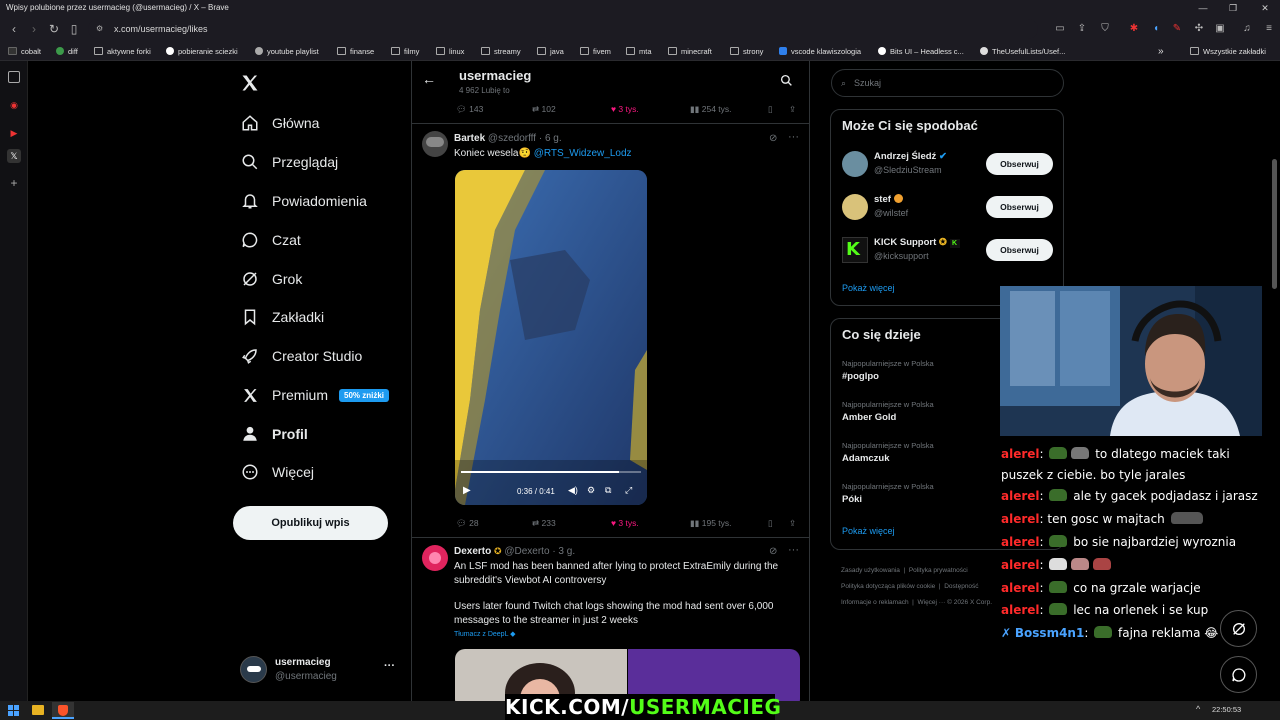  Describe the element at coordinates (1161, 52) in the screenshot. I see `bookmarks-overflow-icon: »` at that location.